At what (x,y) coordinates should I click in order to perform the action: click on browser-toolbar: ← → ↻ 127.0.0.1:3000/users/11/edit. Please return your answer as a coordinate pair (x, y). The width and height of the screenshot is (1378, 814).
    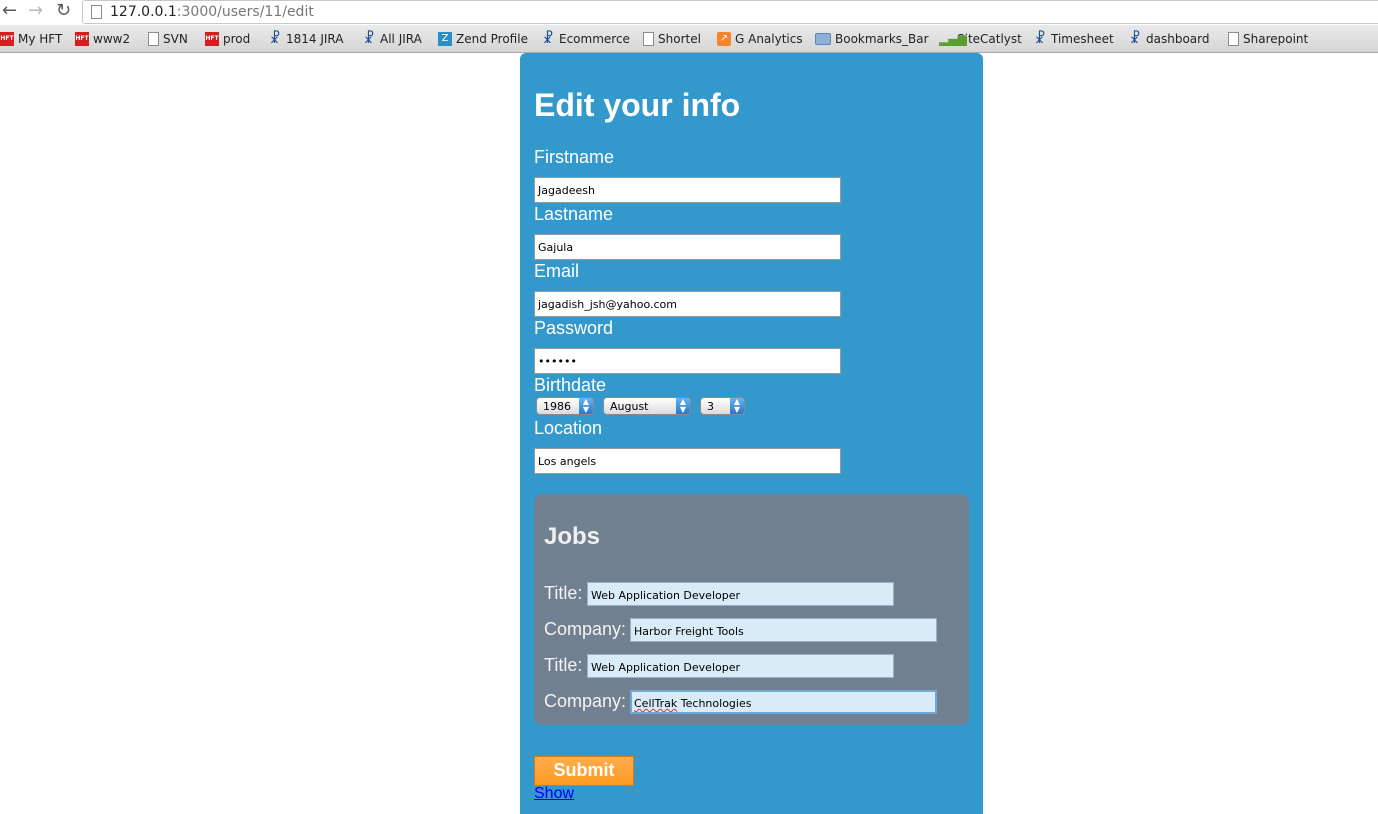
    Looking at the image, I should click on (689, 12).